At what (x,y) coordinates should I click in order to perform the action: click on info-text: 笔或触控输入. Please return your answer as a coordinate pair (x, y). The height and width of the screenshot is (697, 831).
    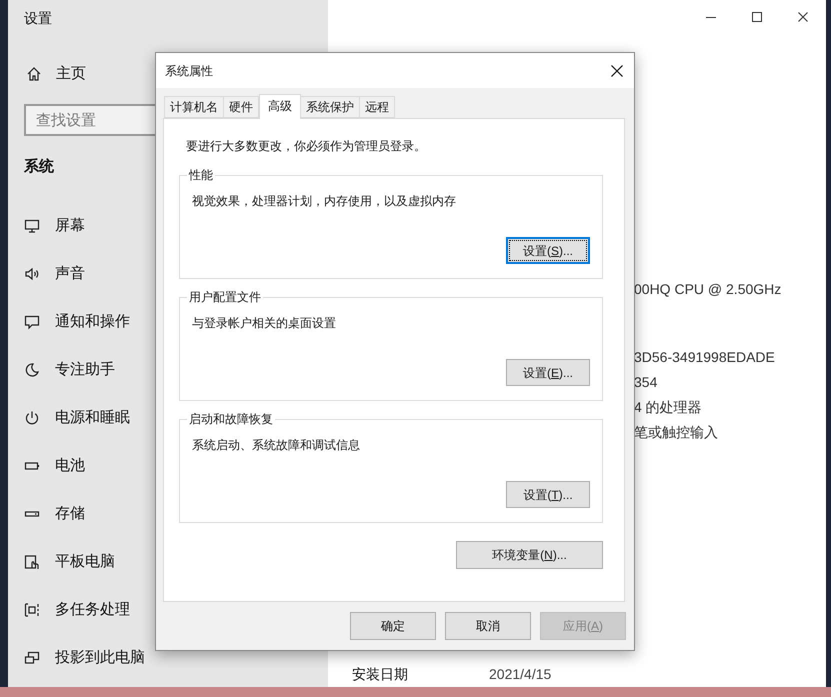
    Looking at the image, I should click on (676, 432).